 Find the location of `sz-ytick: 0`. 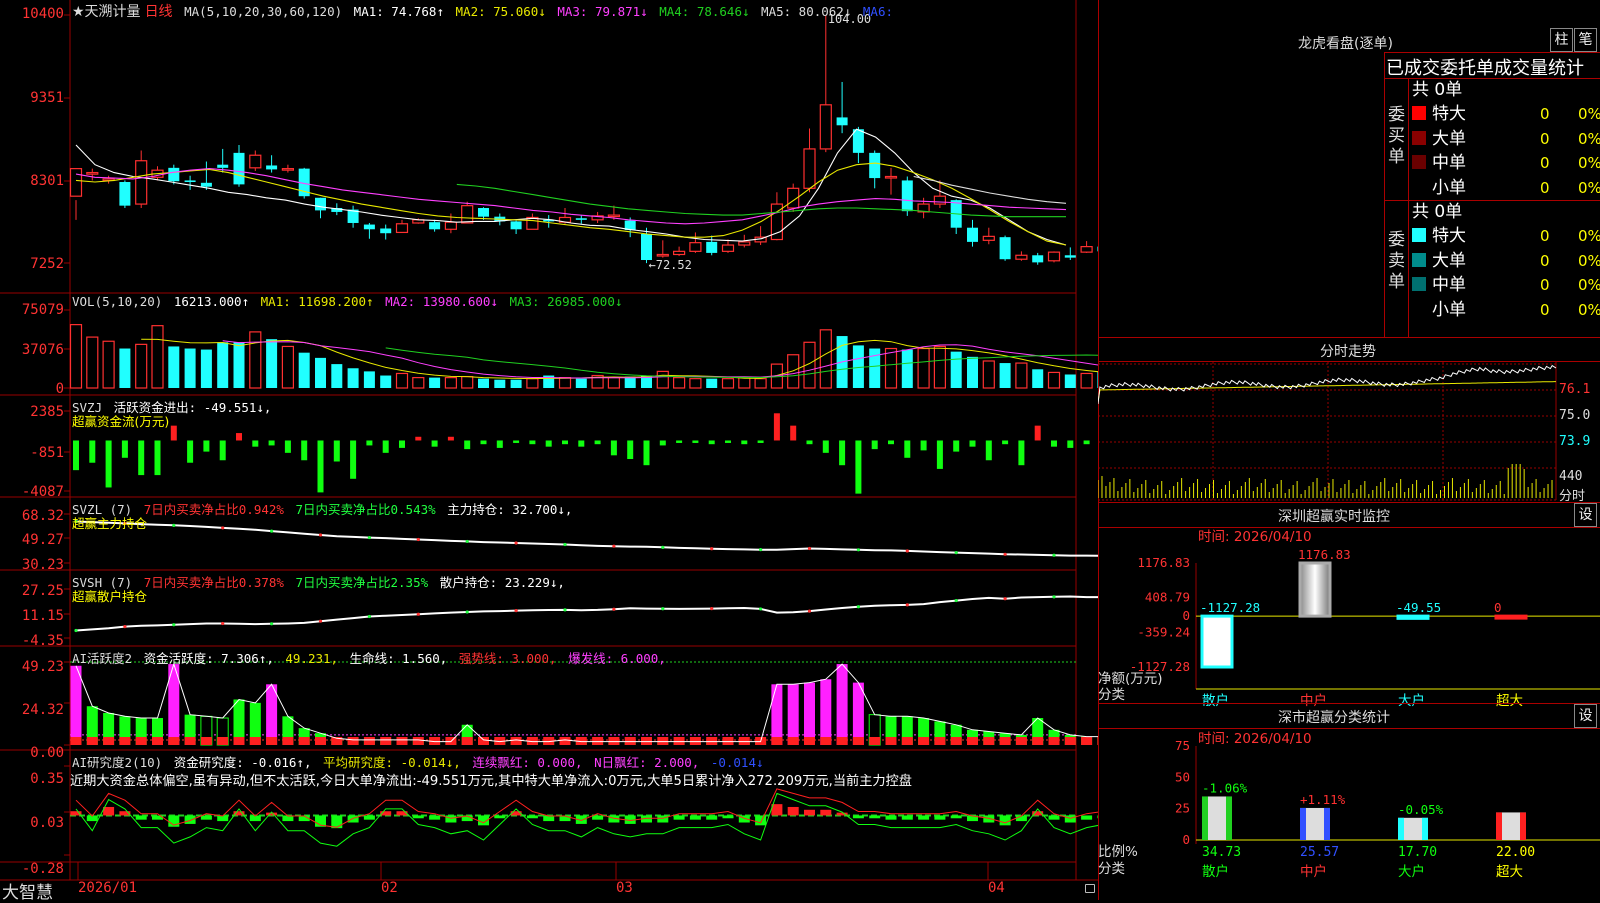

sz-ytick: 0 is located at coordinates (1186, 615).